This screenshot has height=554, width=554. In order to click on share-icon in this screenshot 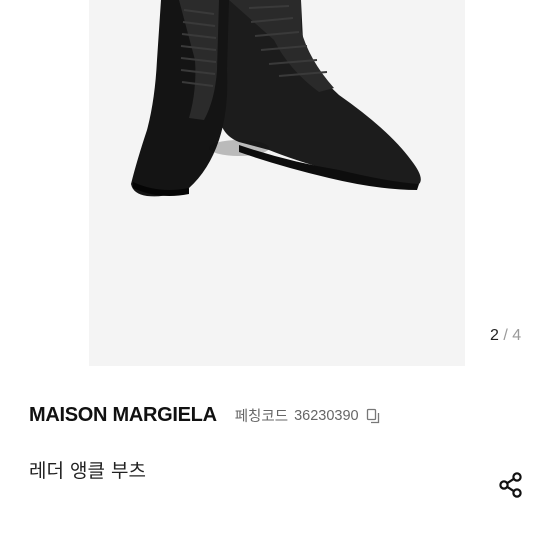, I will do `click(510, 485)`.